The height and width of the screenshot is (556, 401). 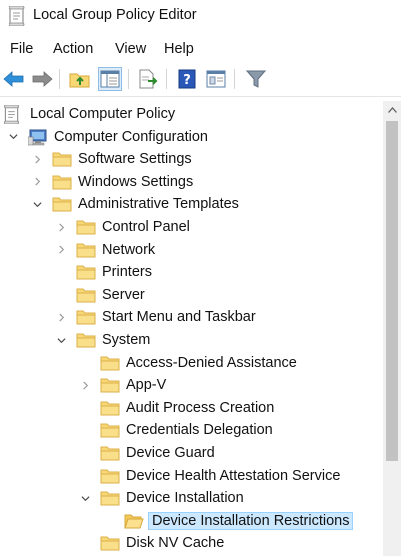 I want to click on properties-icon, so click(x=216, y=79).